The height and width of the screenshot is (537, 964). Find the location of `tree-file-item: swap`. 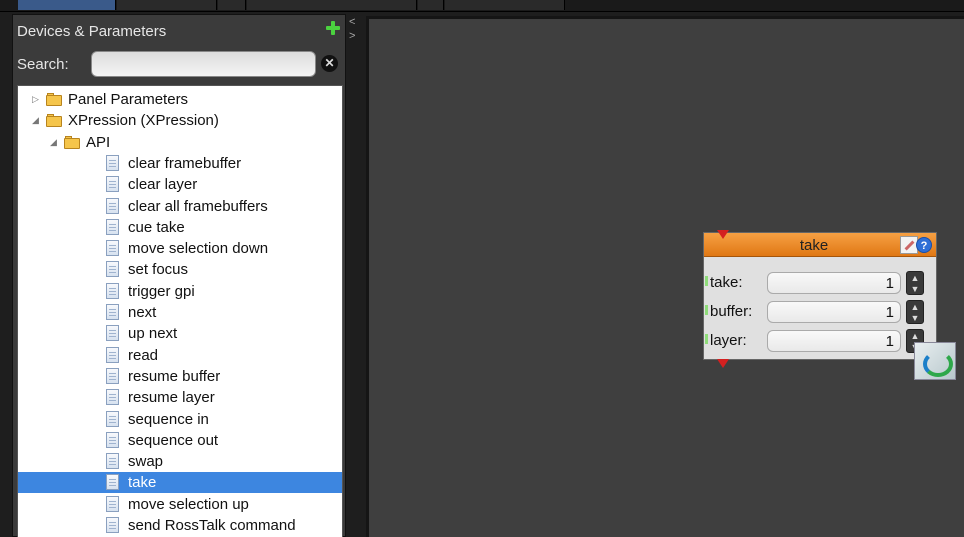

tree-file-item: swap is located at coordinates (180, 461).